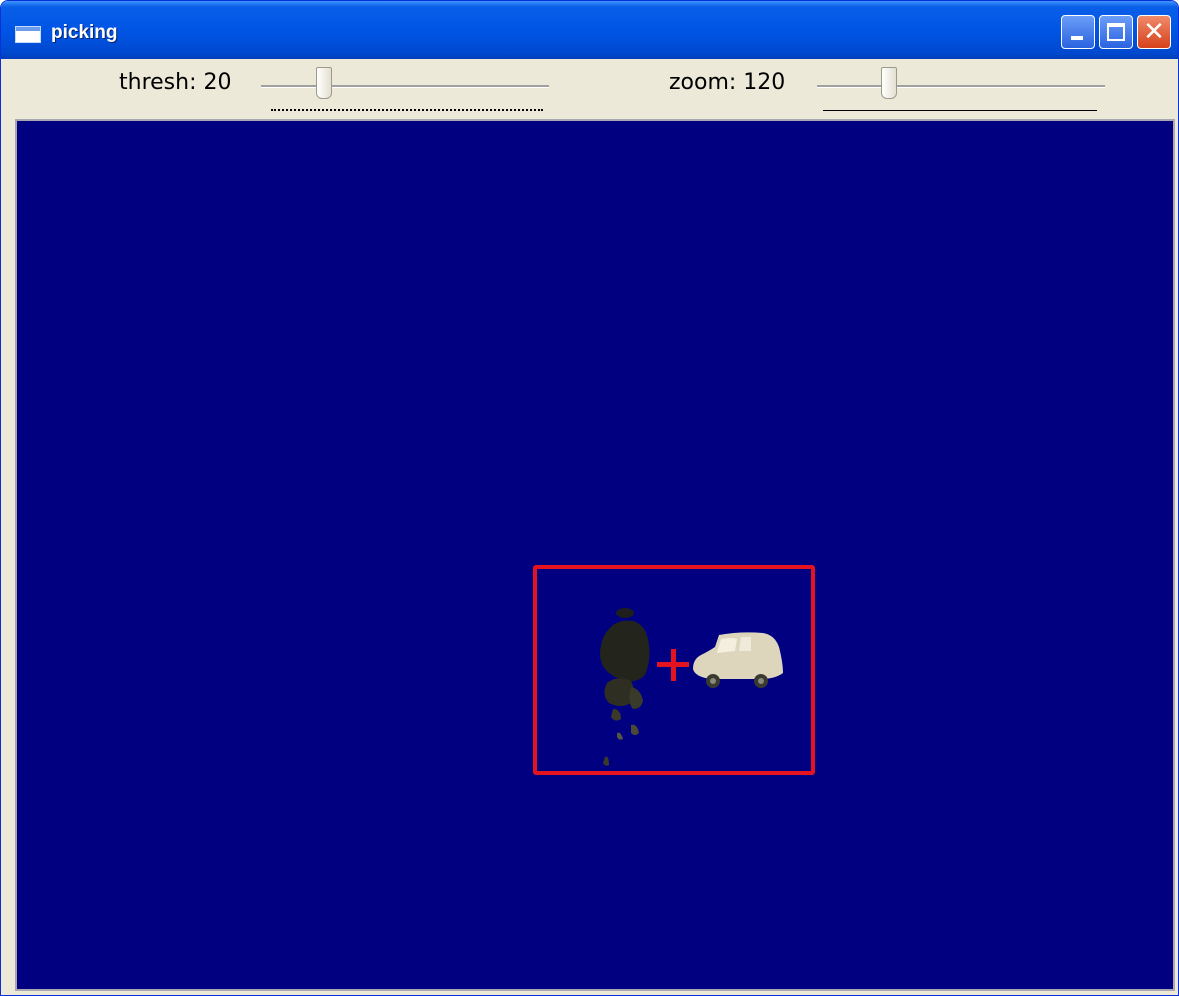  I want to click on zoom-slider-thumb, so click(889, 83).